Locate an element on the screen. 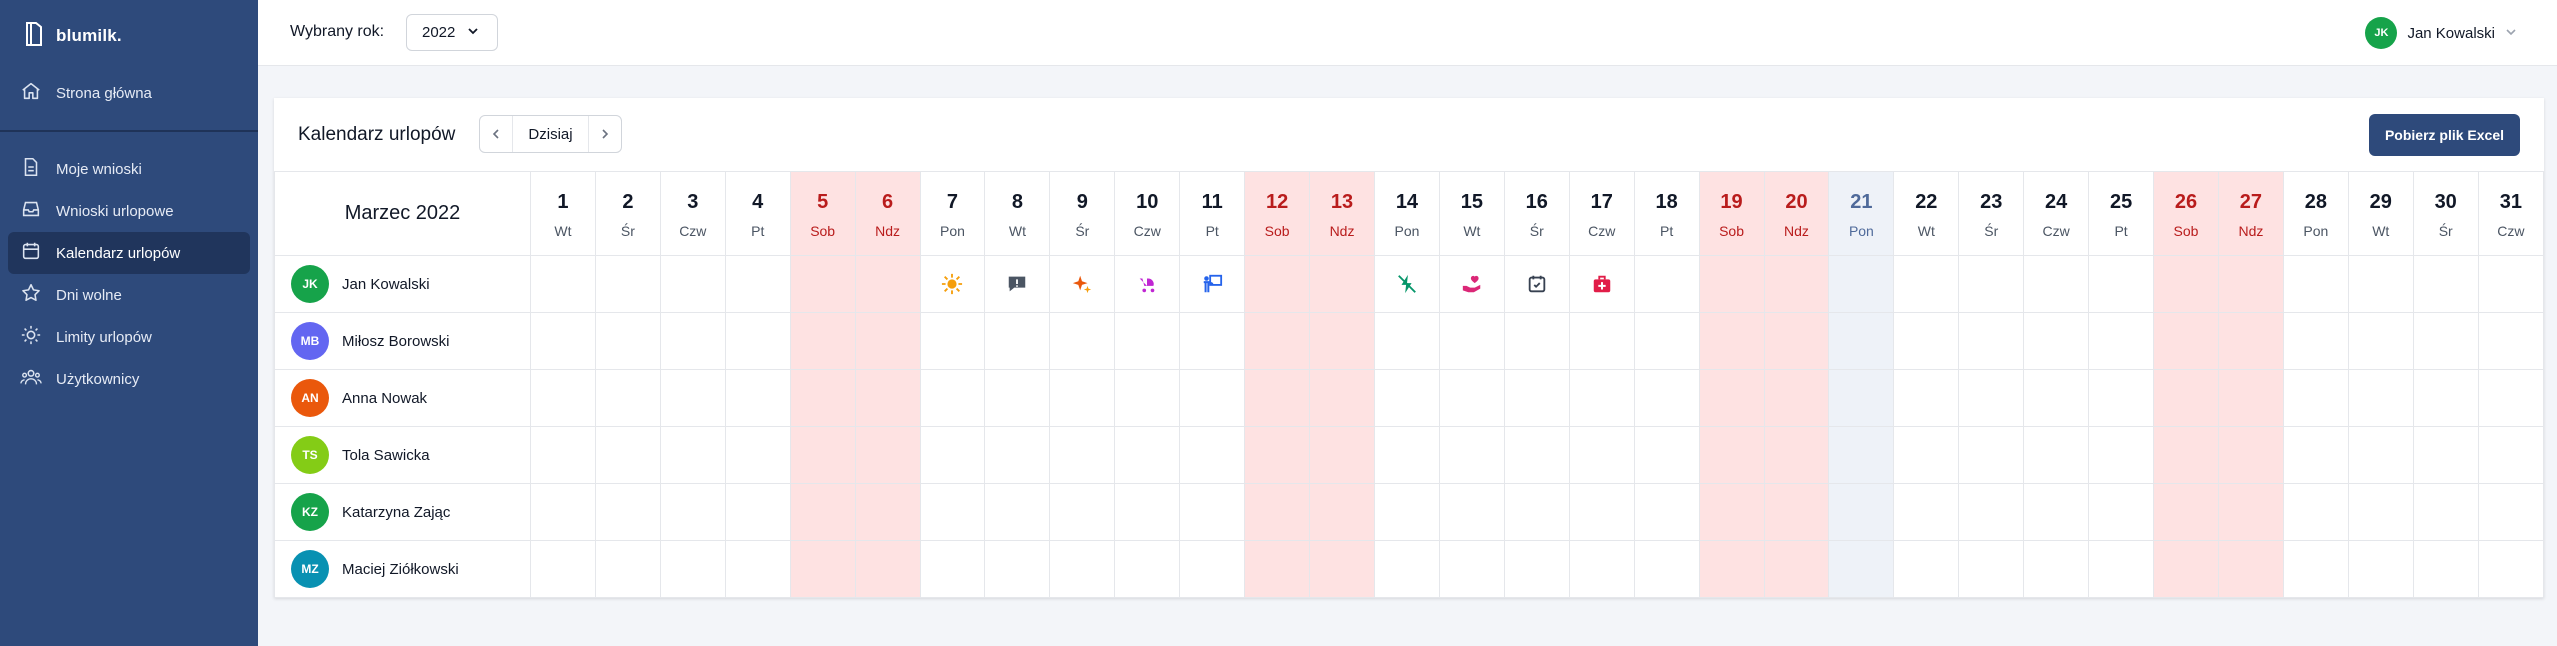 The image size is (2557, 646). heart-hand-icon is located at coordinates (1472, 284).